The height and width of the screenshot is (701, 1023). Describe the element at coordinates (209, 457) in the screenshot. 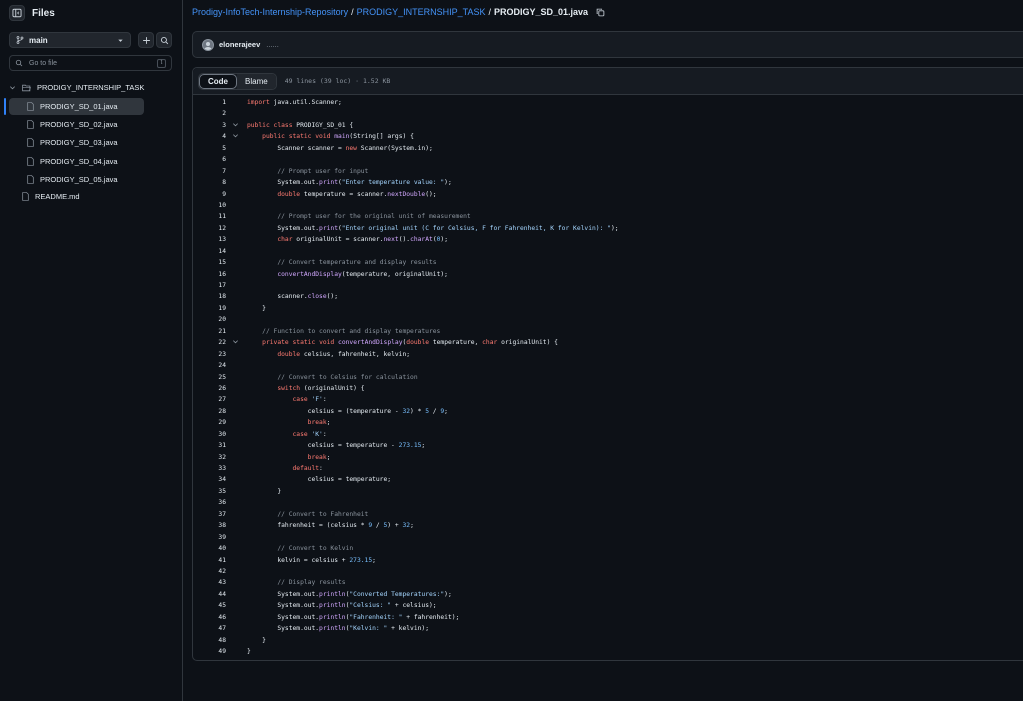

I see `line-number: 32` at that location.